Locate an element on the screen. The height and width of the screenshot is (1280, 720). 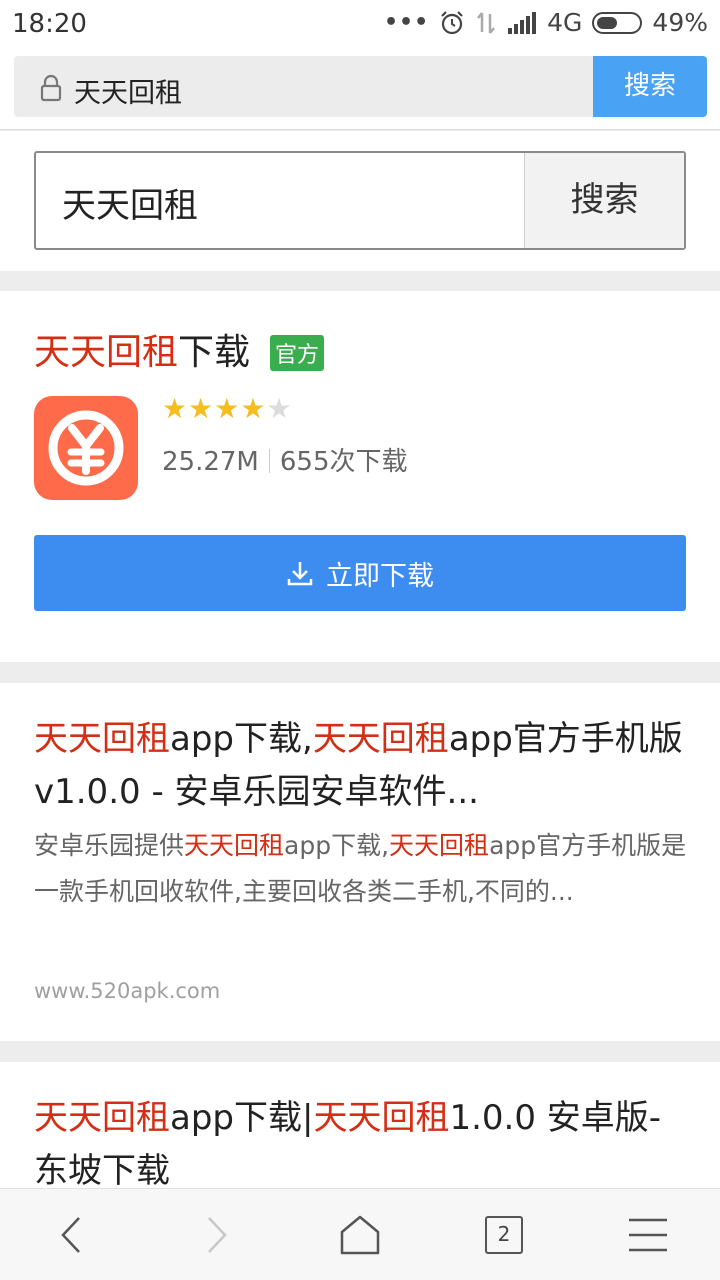
app-meta: 25.27M 655次下载 is located at coordinates (285, 459).